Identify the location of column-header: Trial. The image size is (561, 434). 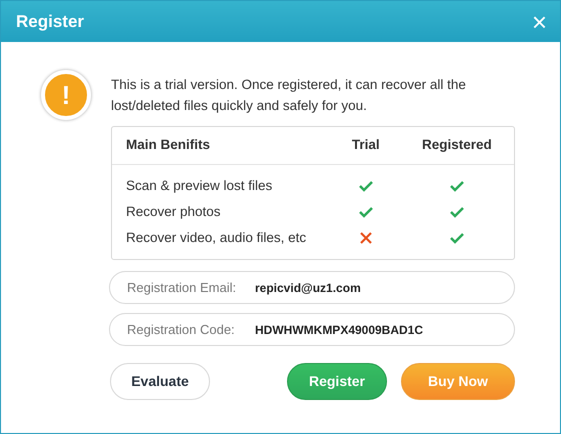
(365, 145).